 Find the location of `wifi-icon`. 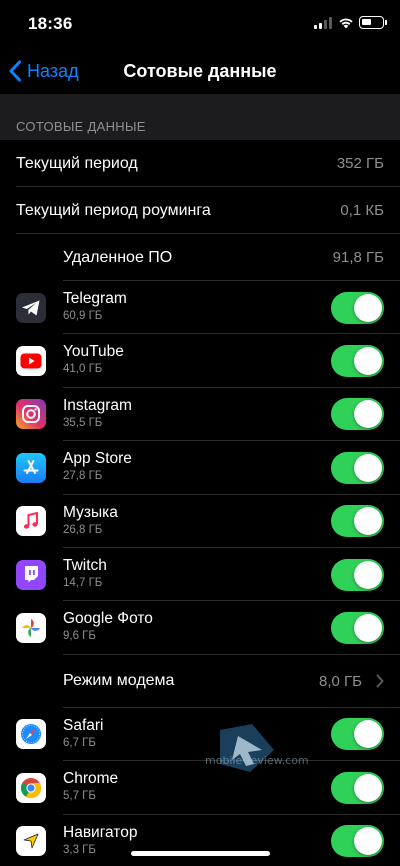

wifi-icon is located at coordinates (346, 23).